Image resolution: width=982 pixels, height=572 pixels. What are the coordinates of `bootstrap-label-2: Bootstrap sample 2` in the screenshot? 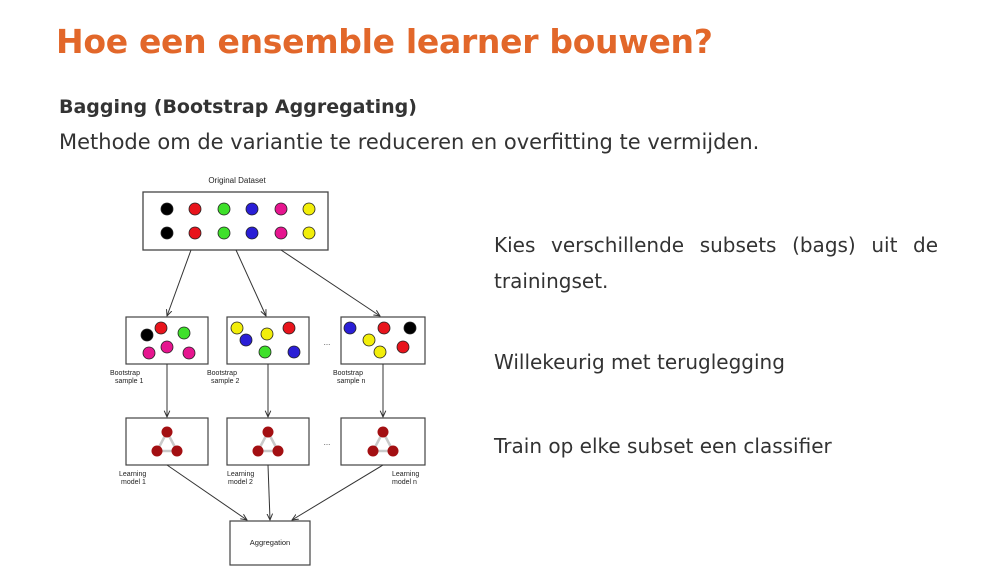 It's located at (223, 377).